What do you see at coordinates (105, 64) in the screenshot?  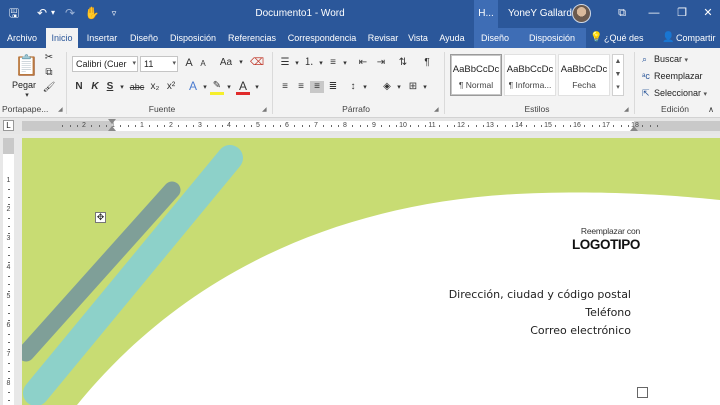 I see `font-name-combo: Calibri (Cuer ▾` at bounding box center [105, 64].